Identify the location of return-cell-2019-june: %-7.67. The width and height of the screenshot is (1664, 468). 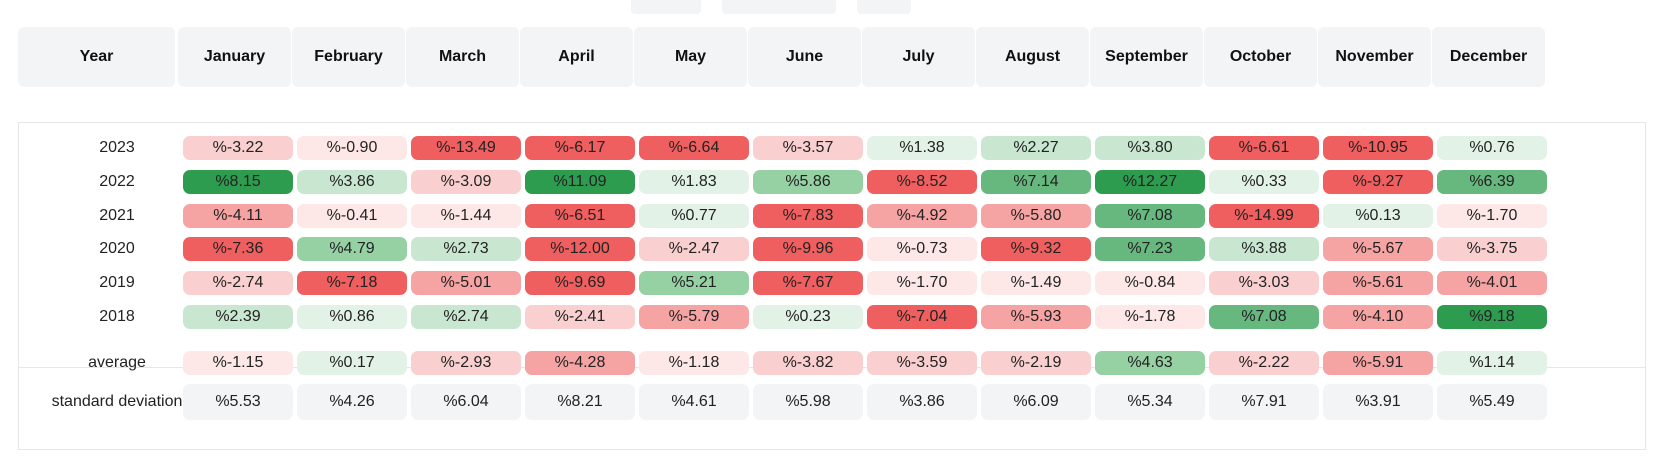
(808, 283).